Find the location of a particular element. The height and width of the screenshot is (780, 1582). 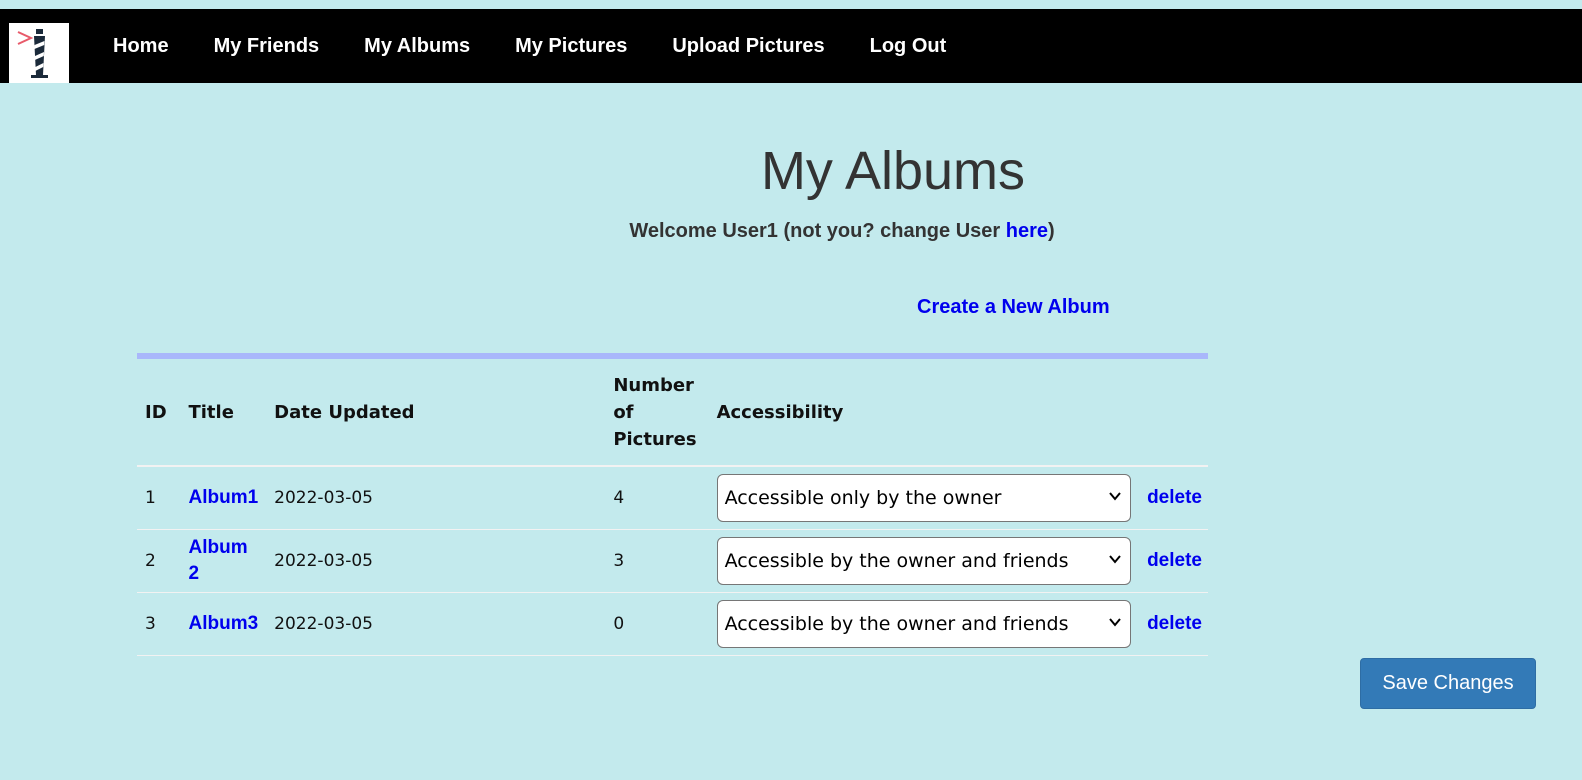

cell-id: 3 is located at coordinates (159, 624).